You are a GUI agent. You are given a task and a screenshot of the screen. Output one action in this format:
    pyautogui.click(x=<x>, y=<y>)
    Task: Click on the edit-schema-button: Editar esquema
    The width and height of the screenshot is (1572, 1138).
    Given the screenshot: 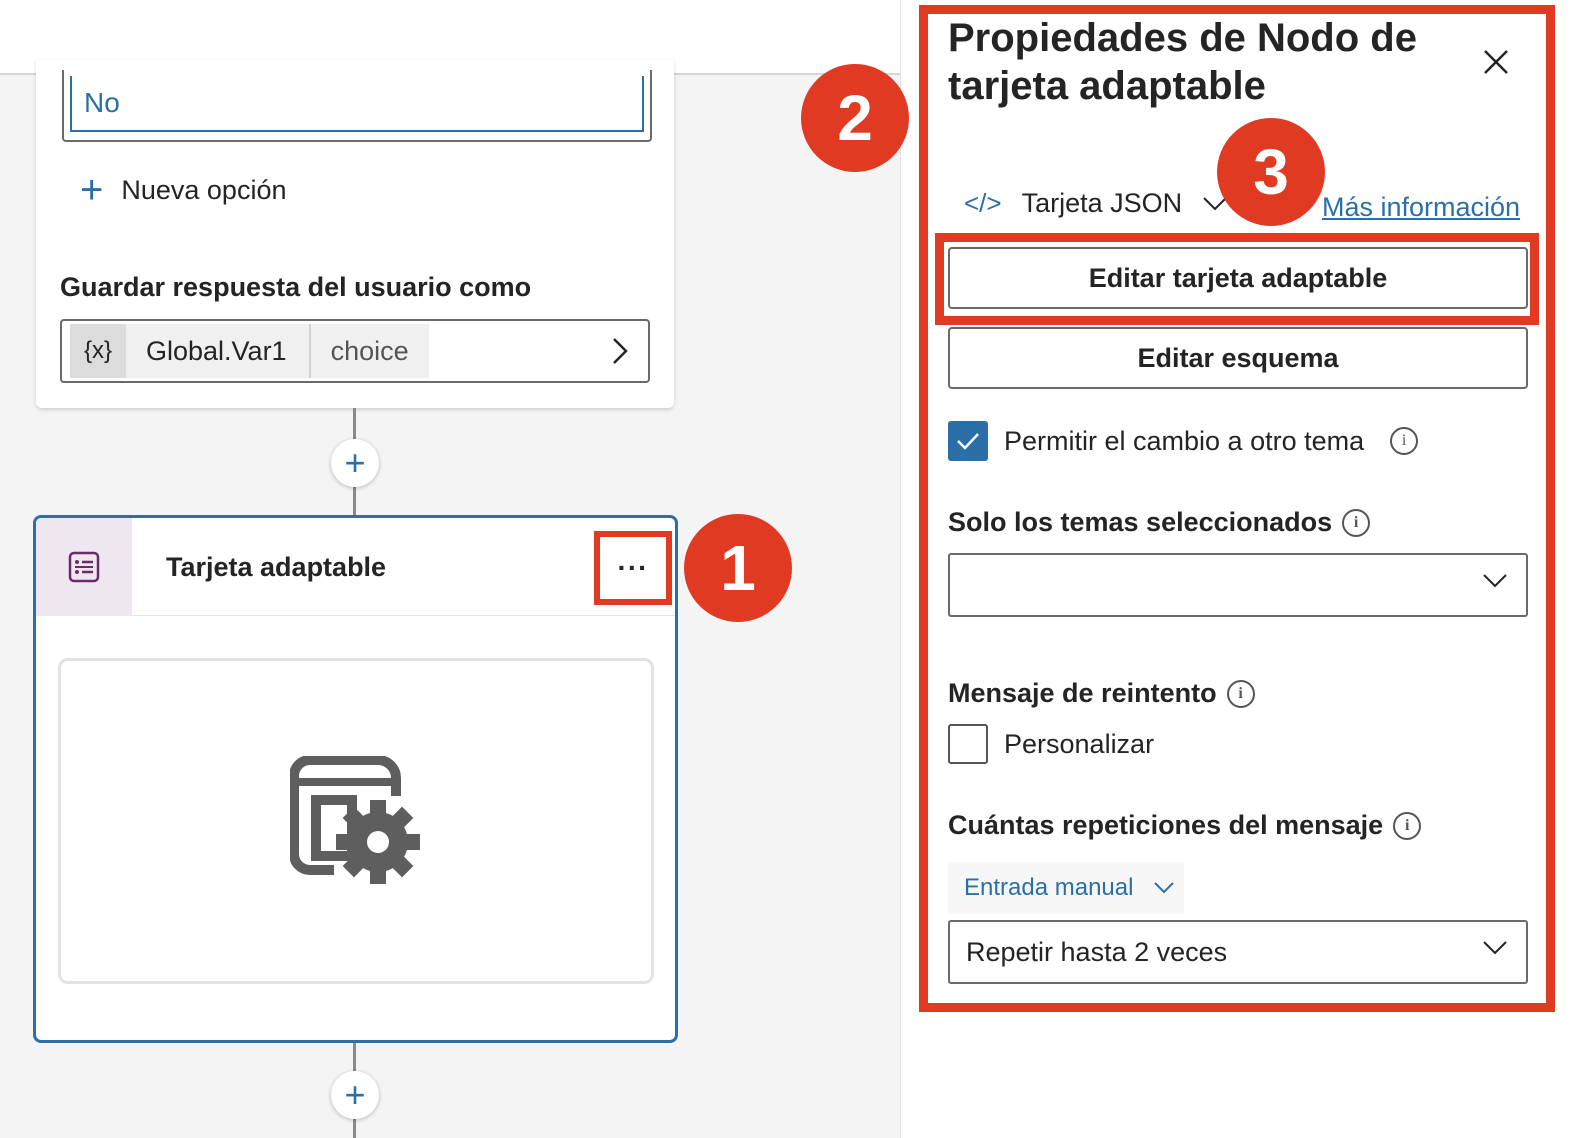 What is the action you would take?
    pyautogui.click(x=1238, y=358)
    